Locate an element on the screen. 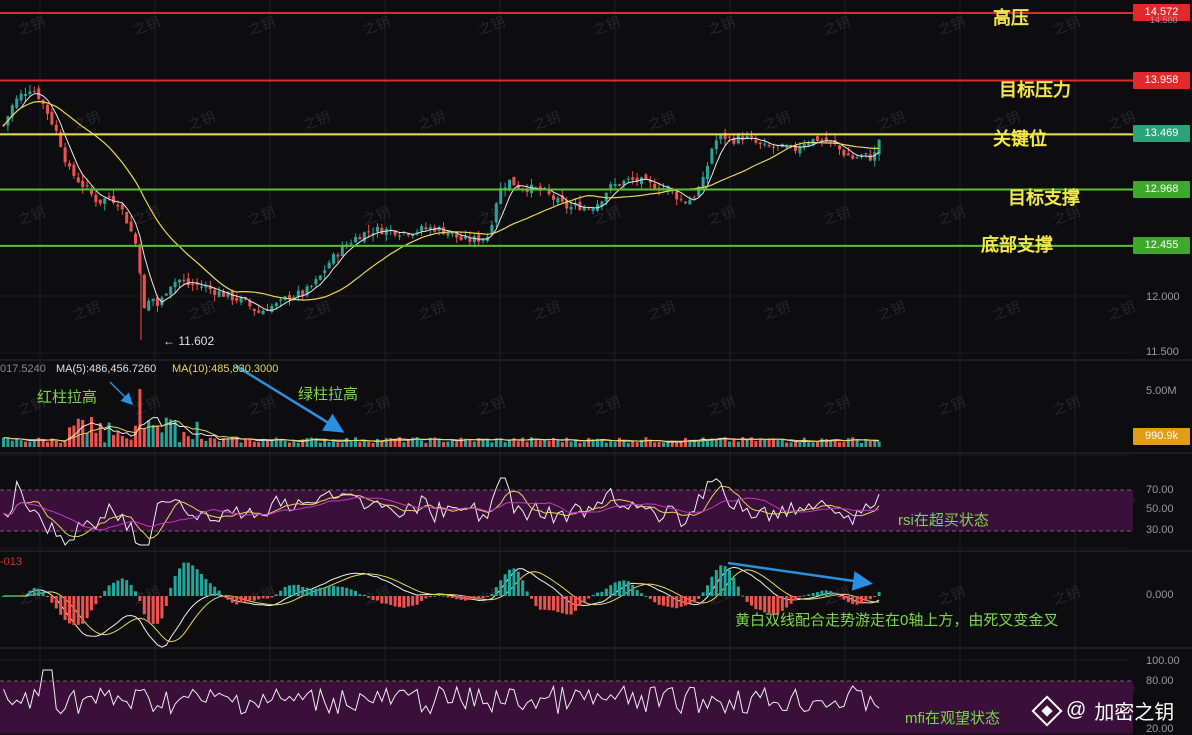 The image size is (1192, 735). macd-annotation: 黄白双线配合走势游走在0轴上方，由死叉变金叉 is located at coordinates (897, 620).